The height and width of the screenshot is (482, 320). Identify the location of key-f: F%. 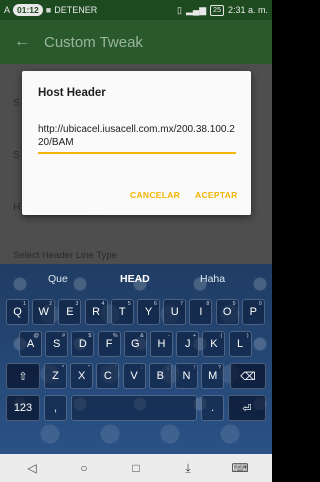
(109, 344).